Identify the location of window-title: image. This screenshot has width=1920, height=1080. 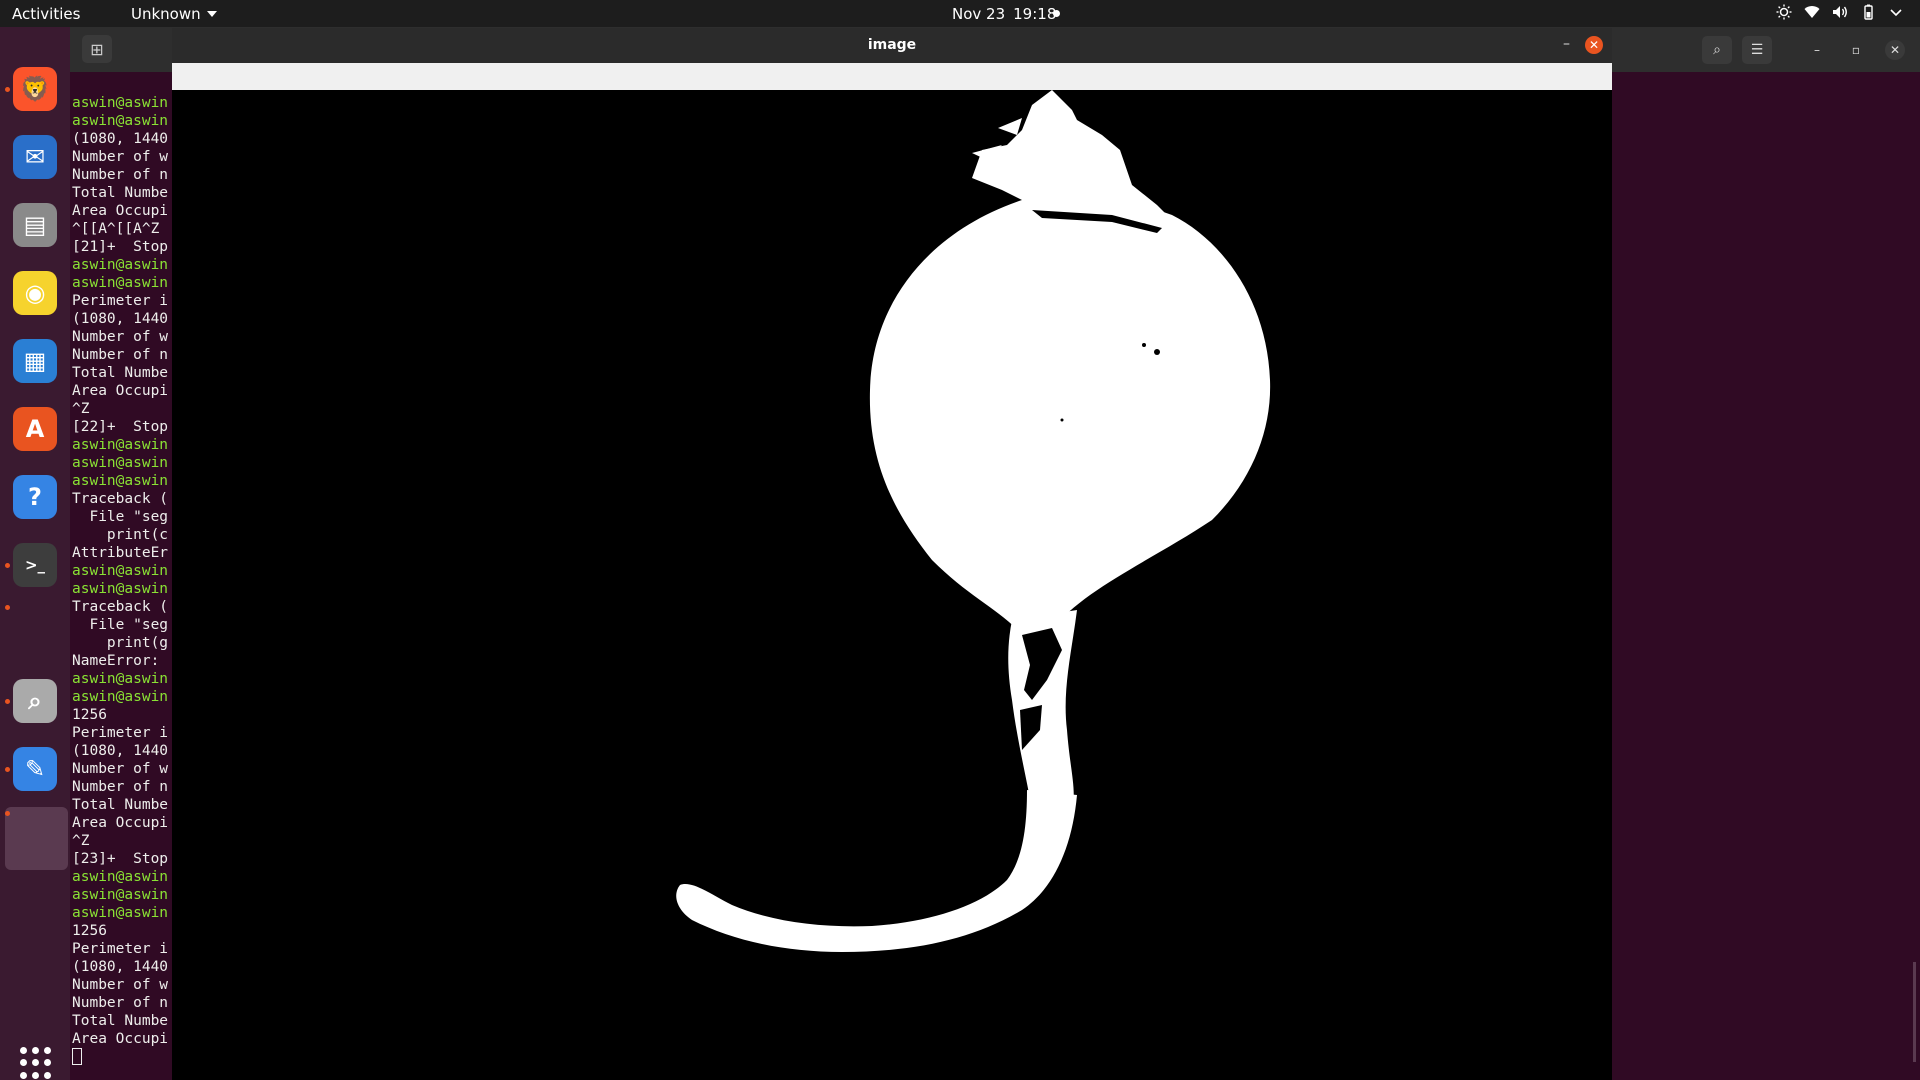
(892, 45).